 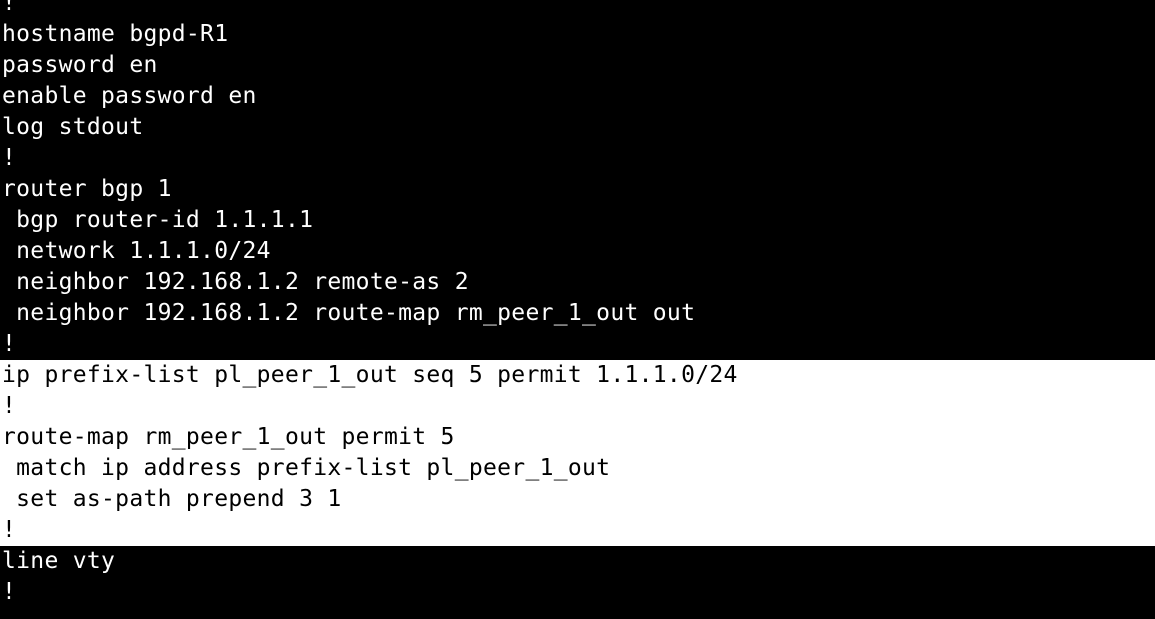 What do you see at coordinates (577, 251) in the screenshot?
I see `config-line: network 1.1.1.0/24` at bounding box center [577, 251].